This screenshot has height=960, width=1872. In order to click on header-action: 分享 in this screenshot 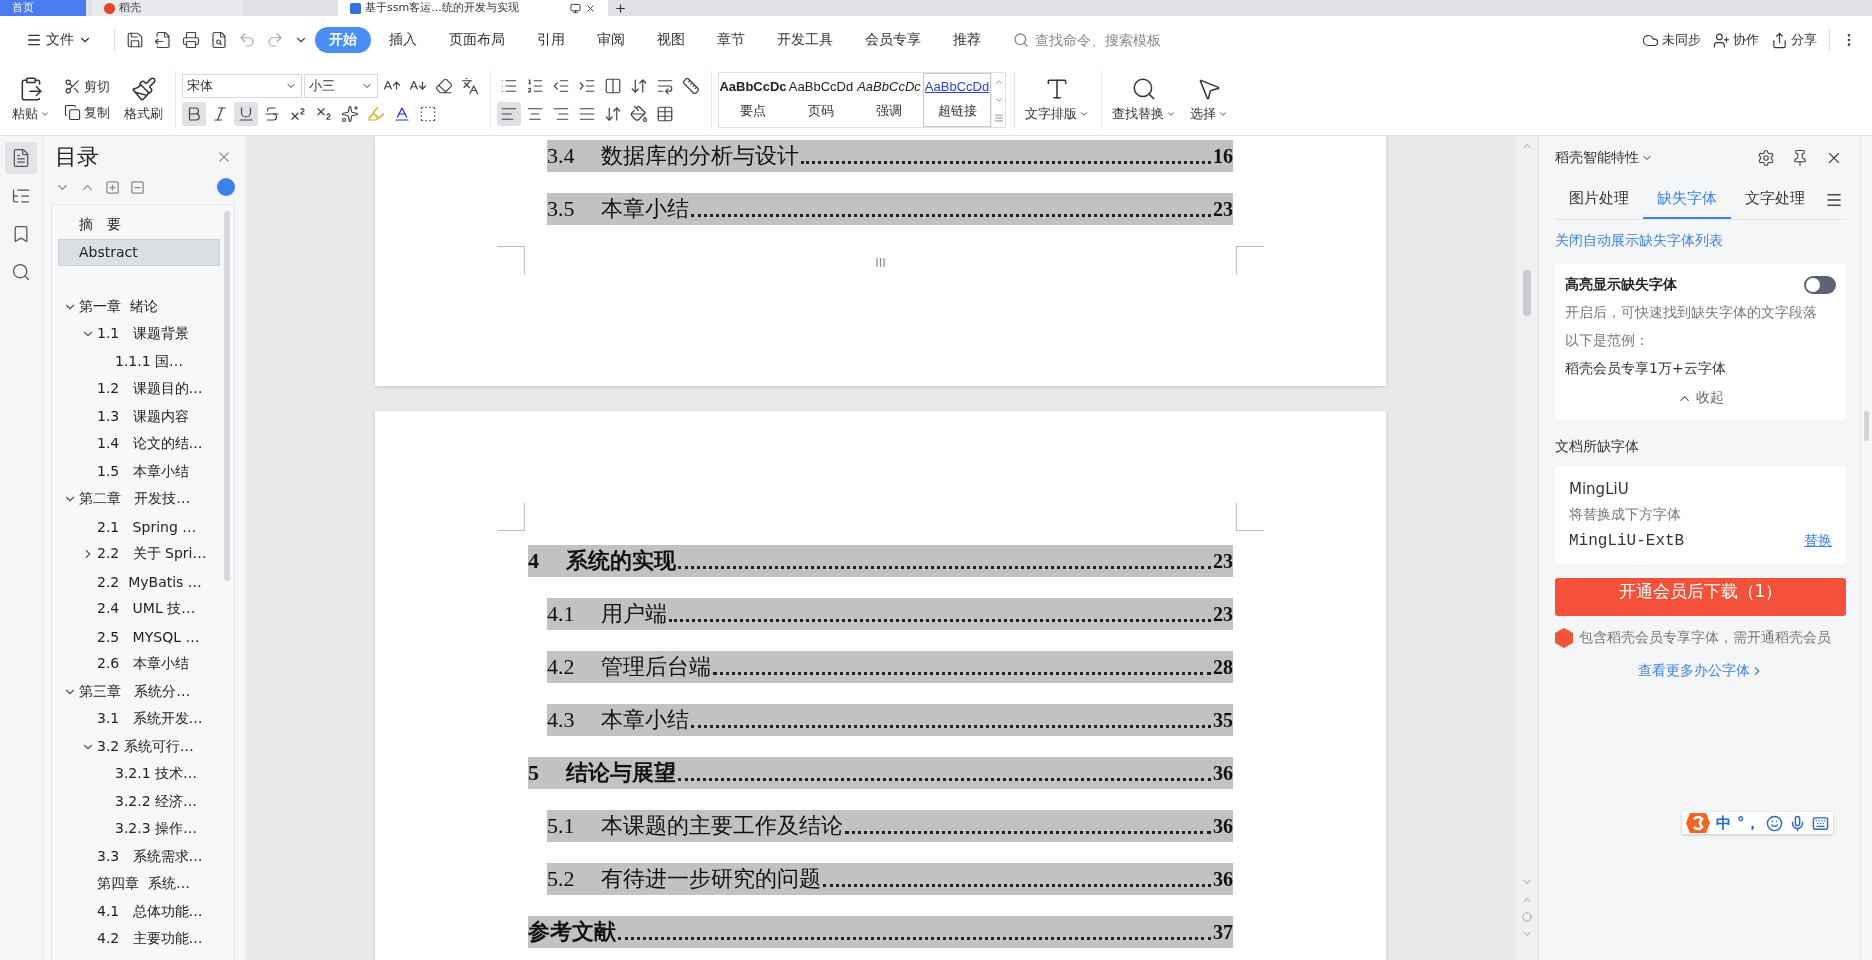, I will do `click(1794, 40)`.